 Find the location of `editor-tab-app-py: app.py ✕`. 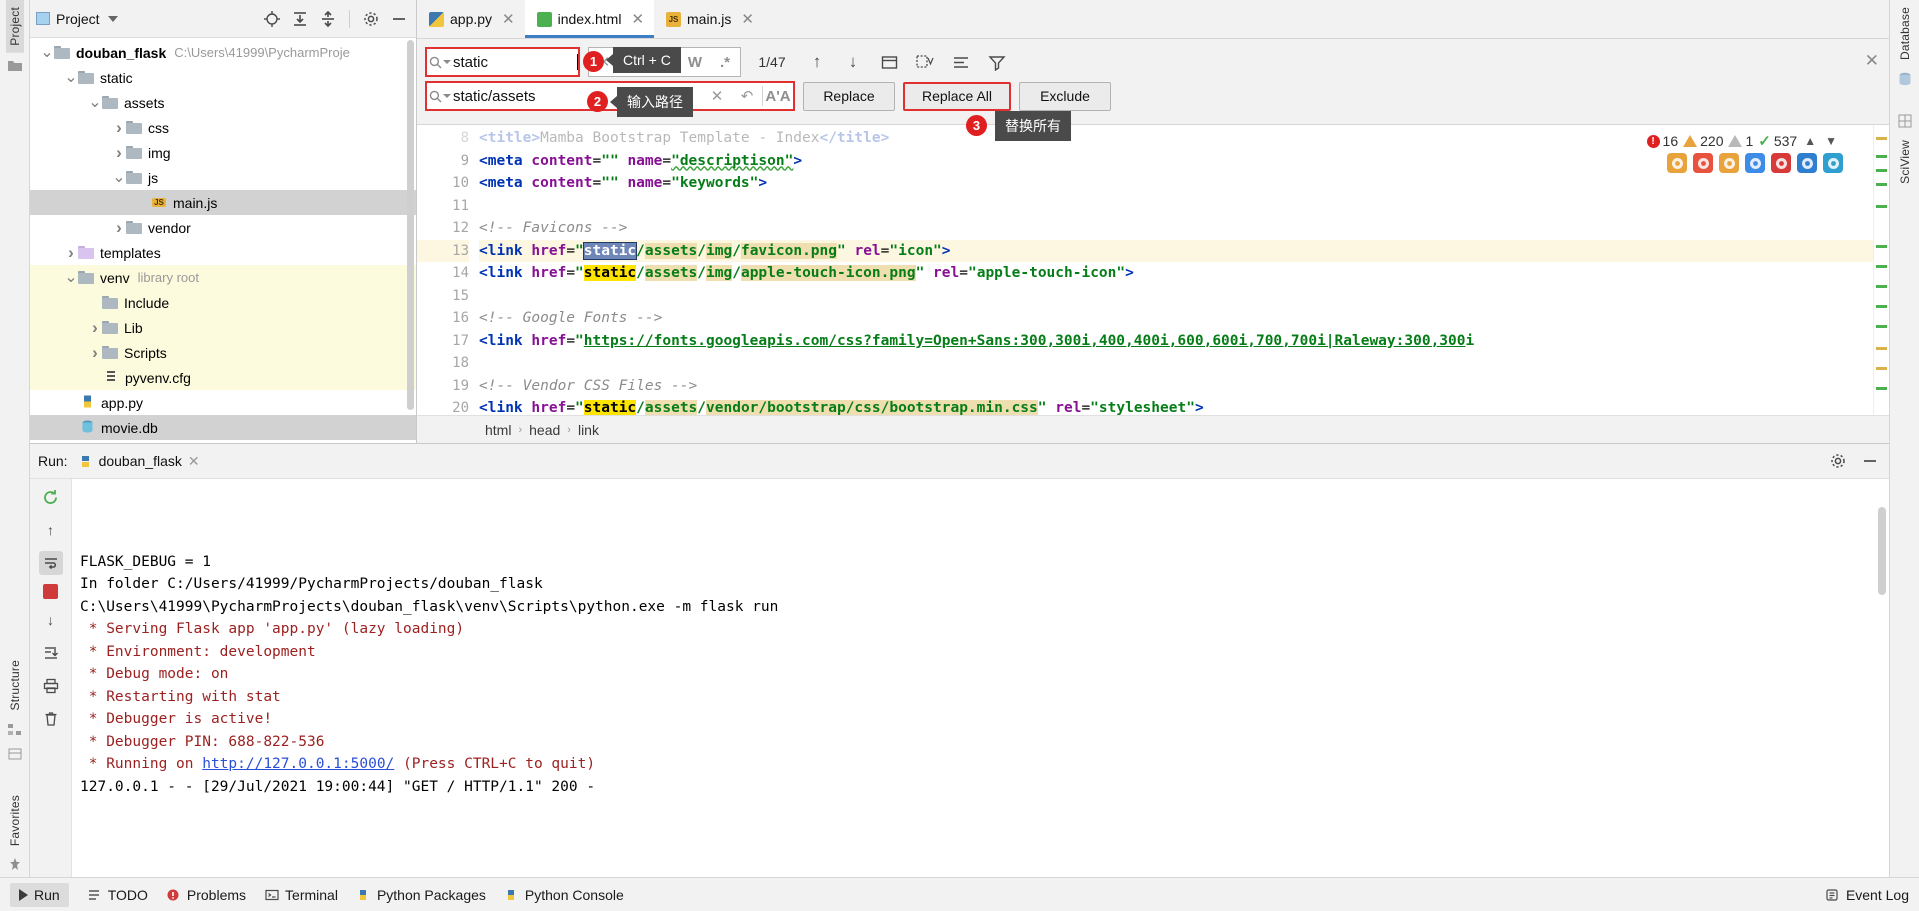

editor-tab-app-py: app.py ✕ is located at coordinates (471, 19).